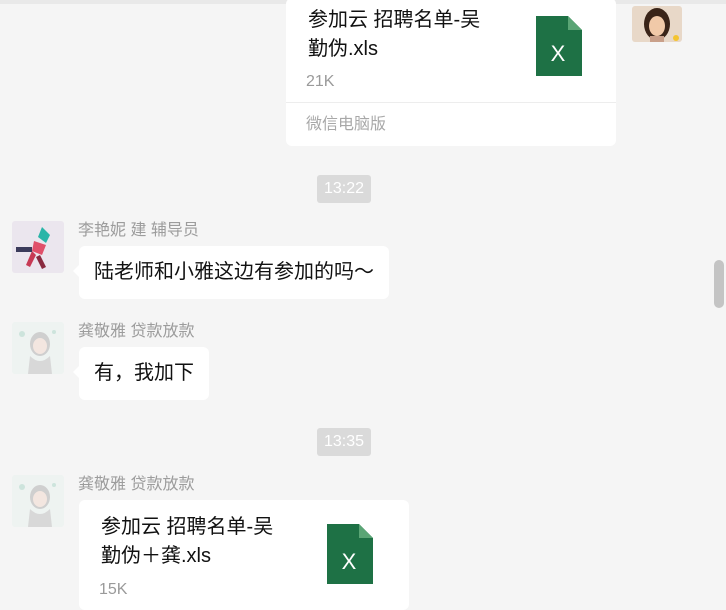  I want to click on message-bubble: 陆老师和小雅这边有参加的吗～, so click(231, 272).